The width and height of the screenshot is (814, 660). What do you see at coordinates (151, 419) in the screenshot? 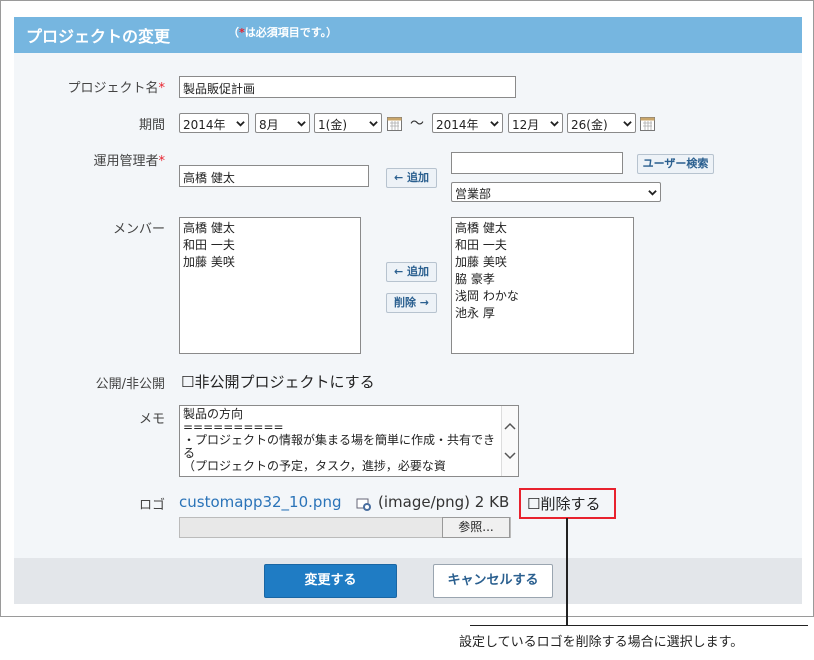
I see `memo-label: メモ` at bounding box center [151, 419].